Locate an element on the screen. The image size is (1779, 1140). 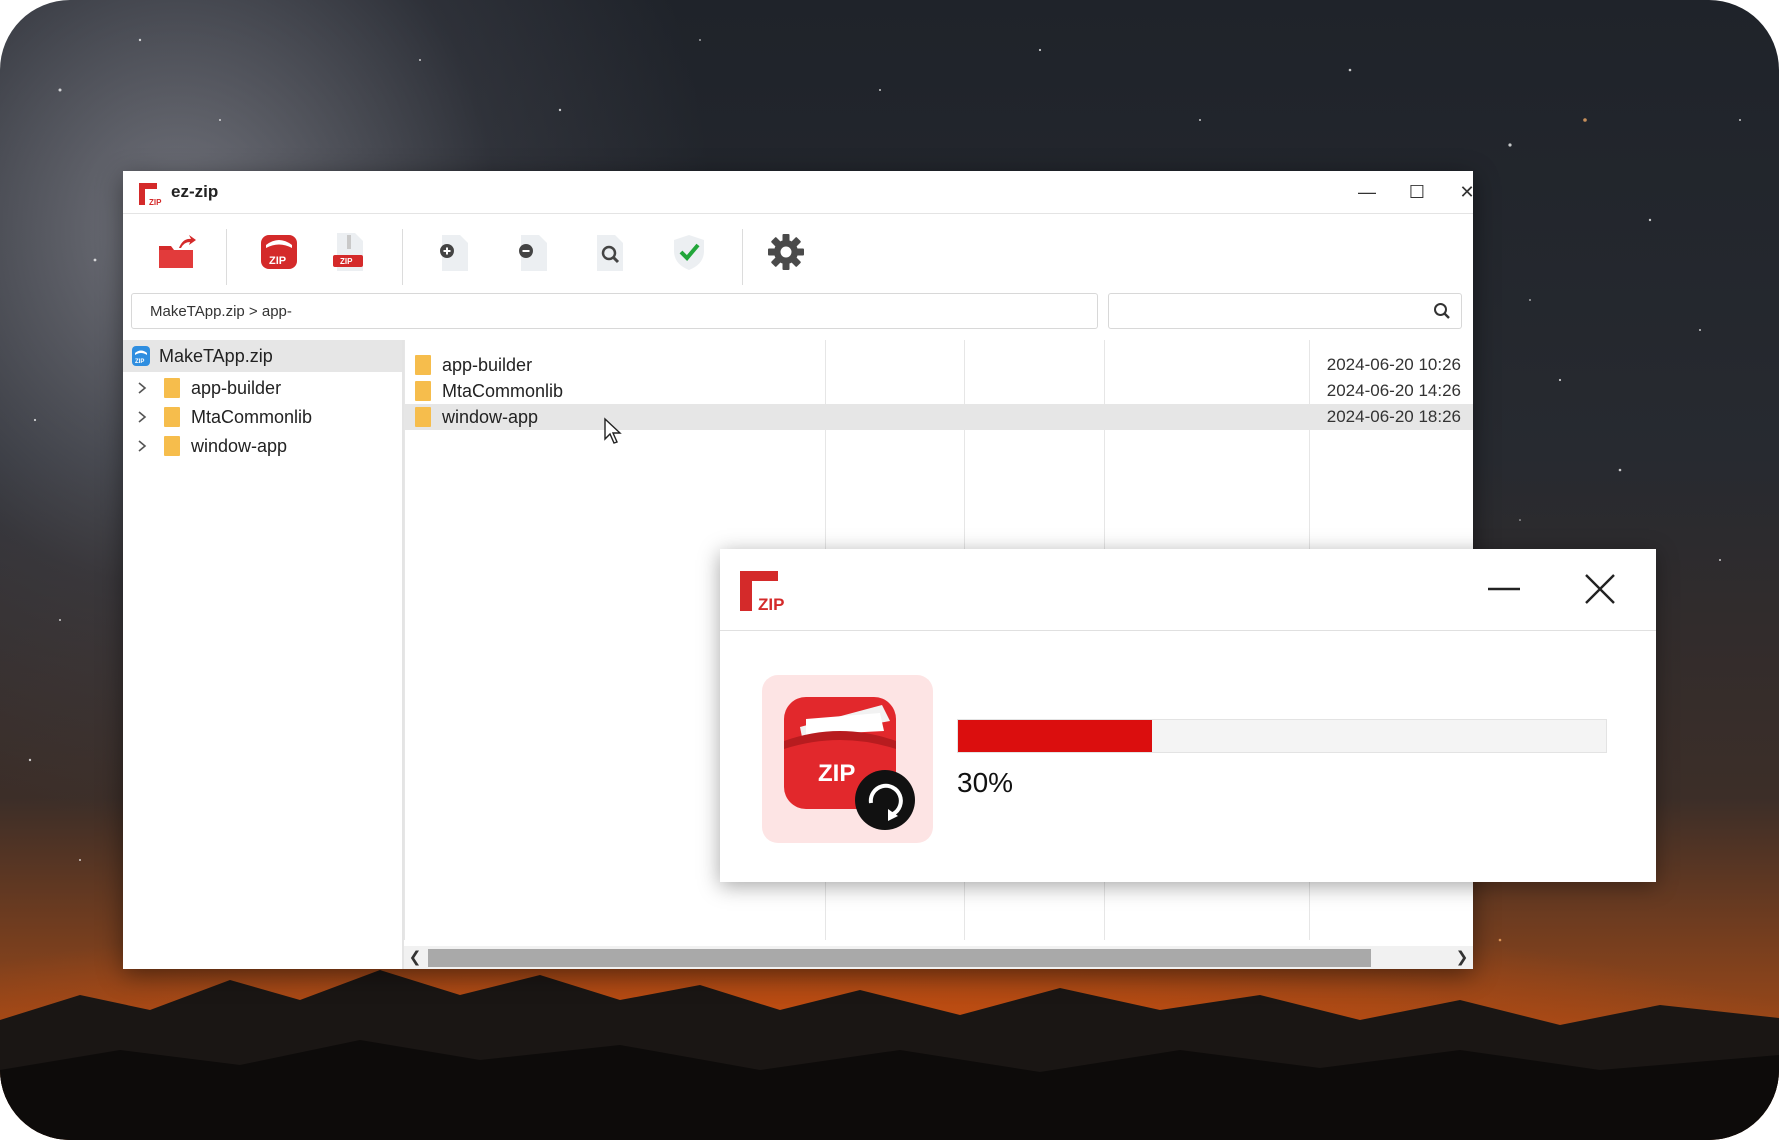
scroll-left-arrow: ❮ is located at coordinates (415, 957).